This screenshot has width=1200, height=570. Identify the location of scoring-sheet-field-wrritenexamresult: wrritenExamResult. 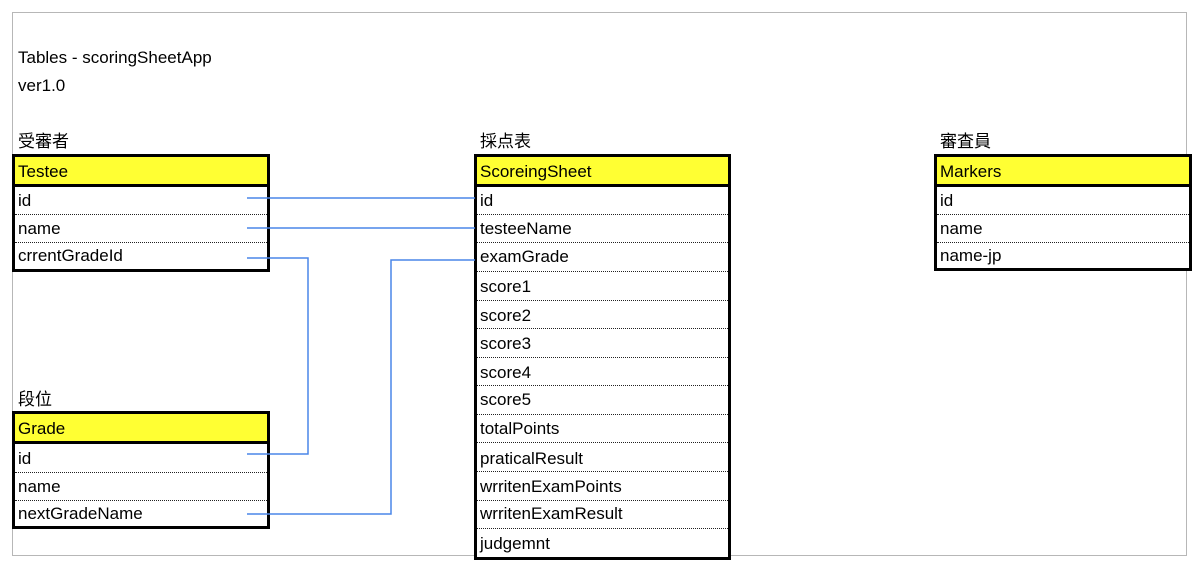
(602, 515).